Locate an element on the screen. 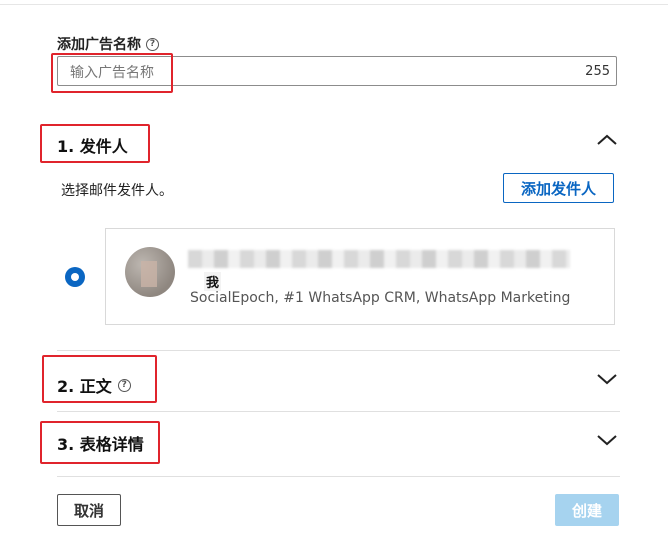 The height and width of the screenshot is (559, 668). section-sender-header: 1. 发件人 is located at coordinates (92, 145).